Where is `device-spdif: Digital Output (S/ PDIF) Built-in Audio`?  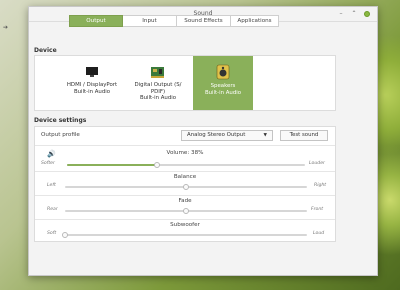 device-spdif: Digital Output (S/ PDIF) Built-in Audio is located at coordinates (158, 83).